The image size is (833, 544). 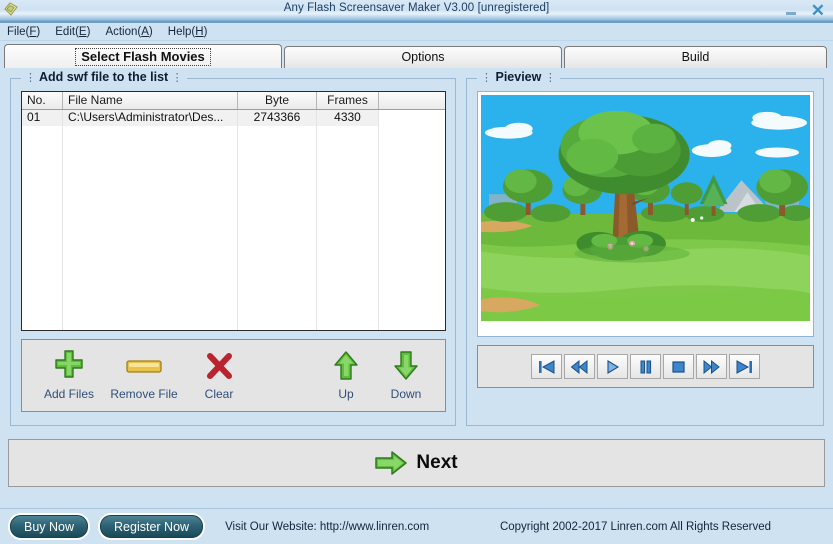 I want to click on menu-item-file: File(F), so click(x=23, y=32).